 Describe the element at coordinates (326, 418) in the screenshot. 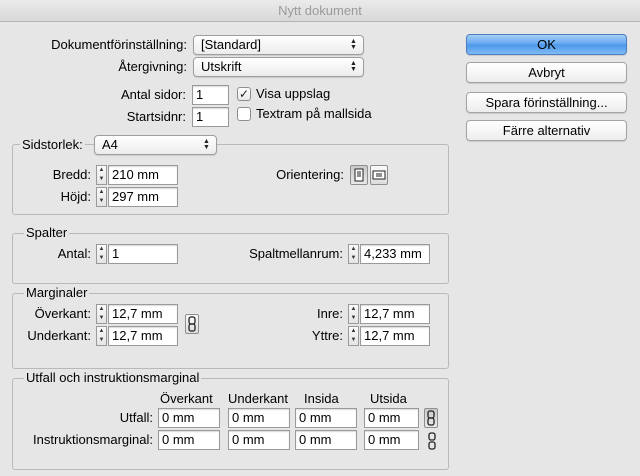

I see `bleed-inside-field: 0 mm` at that location.